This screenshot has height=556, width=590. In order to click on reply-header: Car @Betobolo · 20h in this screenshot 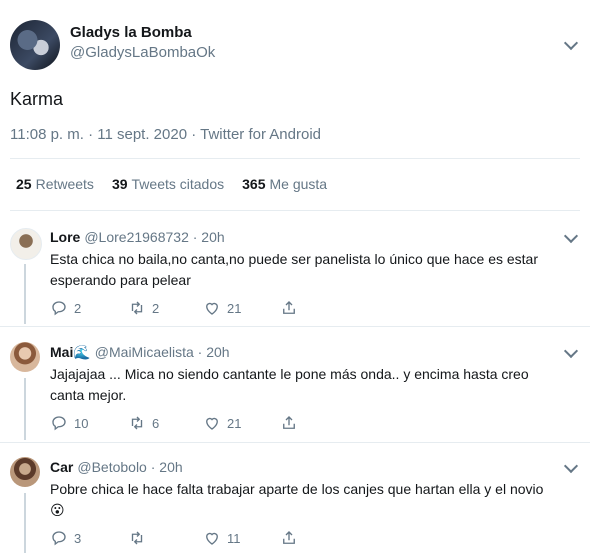, I will do `click(116, 467)`.